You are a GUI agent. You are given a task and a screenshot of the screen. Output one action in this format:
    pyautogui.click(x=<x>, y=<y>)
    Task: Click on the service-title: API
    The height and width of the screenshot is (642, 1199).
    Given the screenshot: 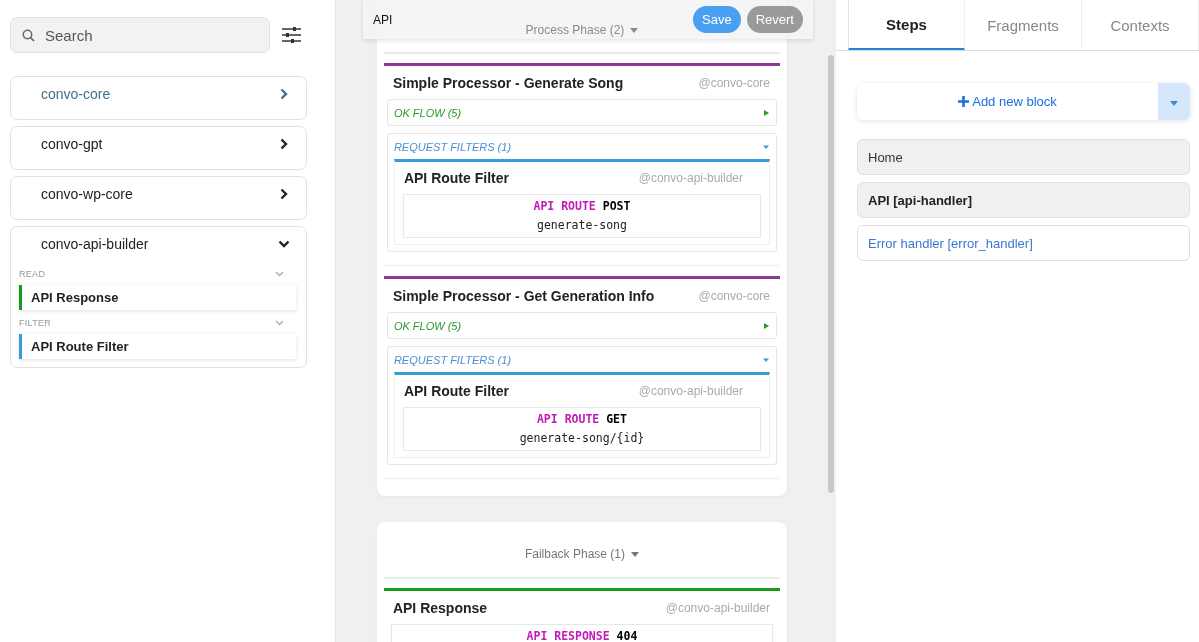 What is the action you would take?
    pyautogui.click(x=382, y=19)
    